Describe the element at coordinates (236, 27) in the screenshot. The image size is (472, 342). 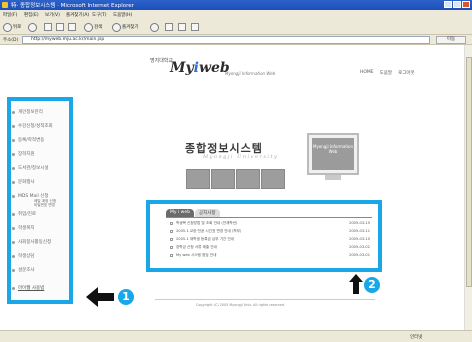
I see `toolbar: 뒤로 검색 즐겨찾기` at that location.